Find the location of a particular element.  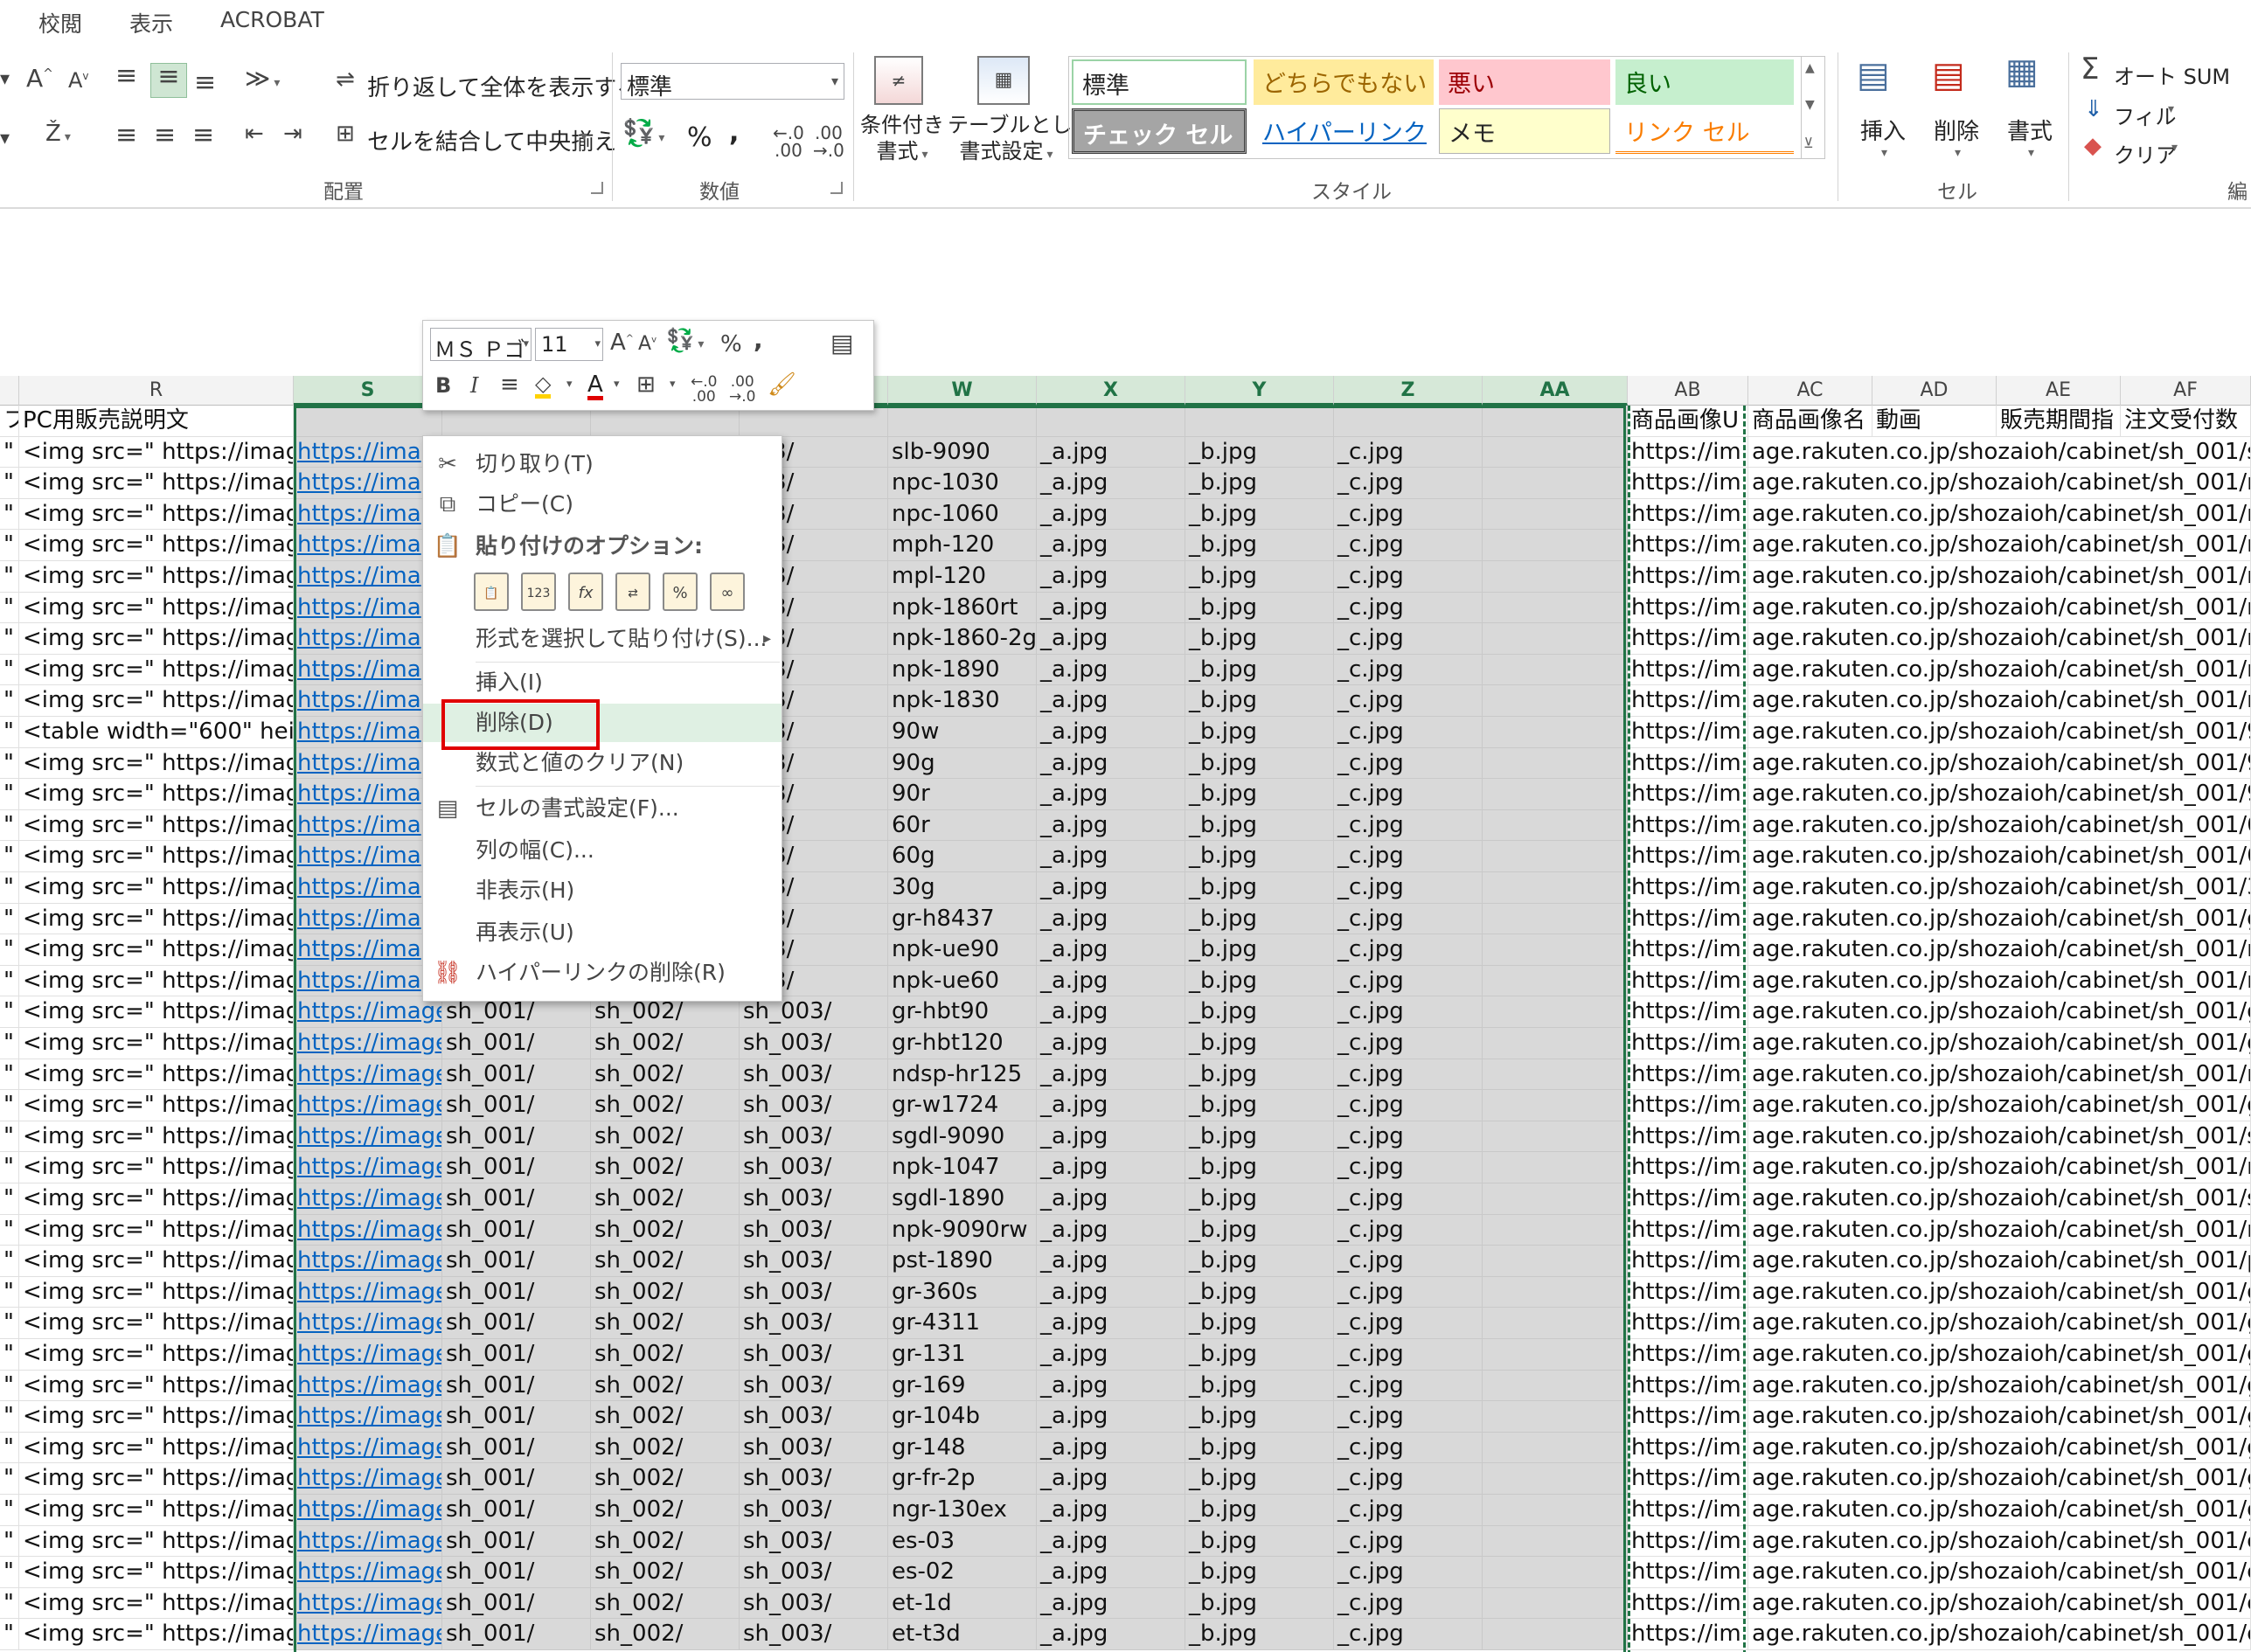

menu-item-remove-hyperlinks: ⛓ ハイパーリンクの削除(R) is located at coordinates (602, 973).